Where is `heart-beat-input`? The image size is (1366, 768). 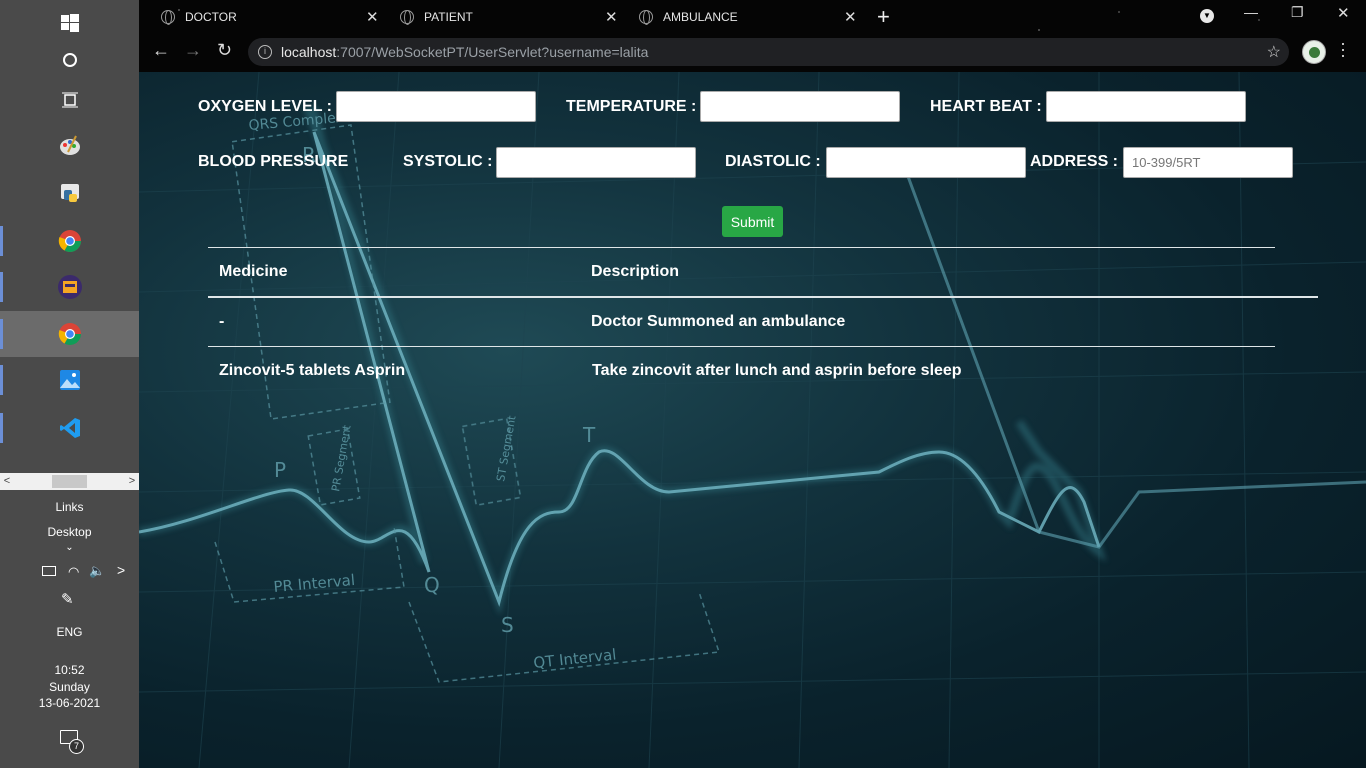
heart-beat-input is located at coordinates (1146, 106).